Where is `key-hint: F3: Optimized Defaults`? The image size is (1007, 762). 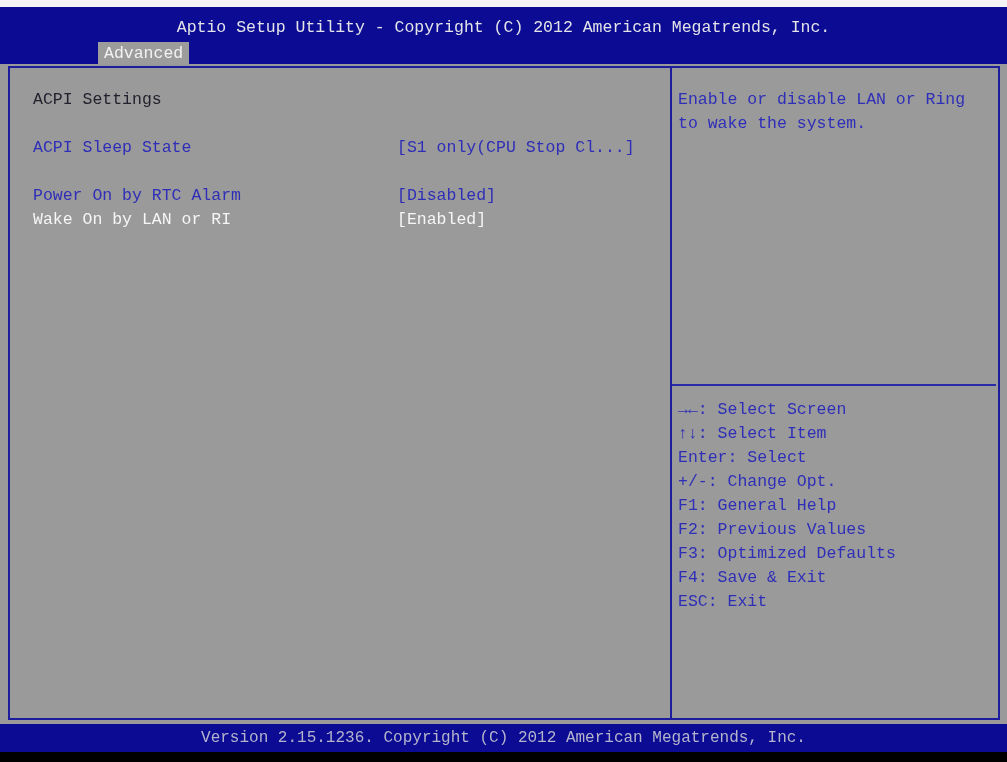
key-hint: F3: Optimized Defaults is located at coordinates (787, 554).